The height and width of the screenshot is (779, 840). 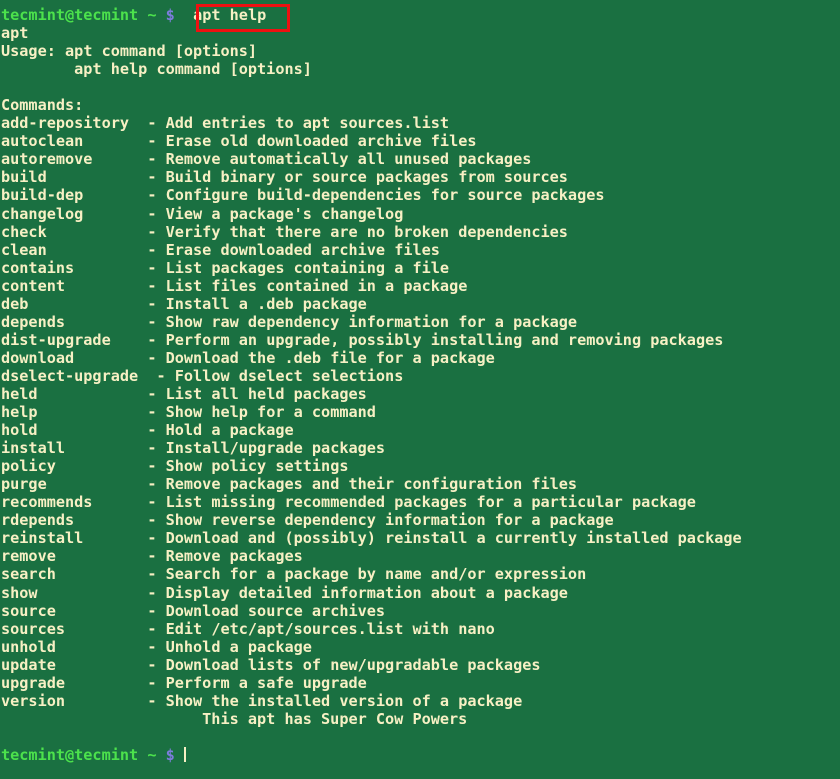 What do you see at coordinates (47, 159) in the screenshot?
I see `command-name: autoremove` at bounding box center [47, 159].